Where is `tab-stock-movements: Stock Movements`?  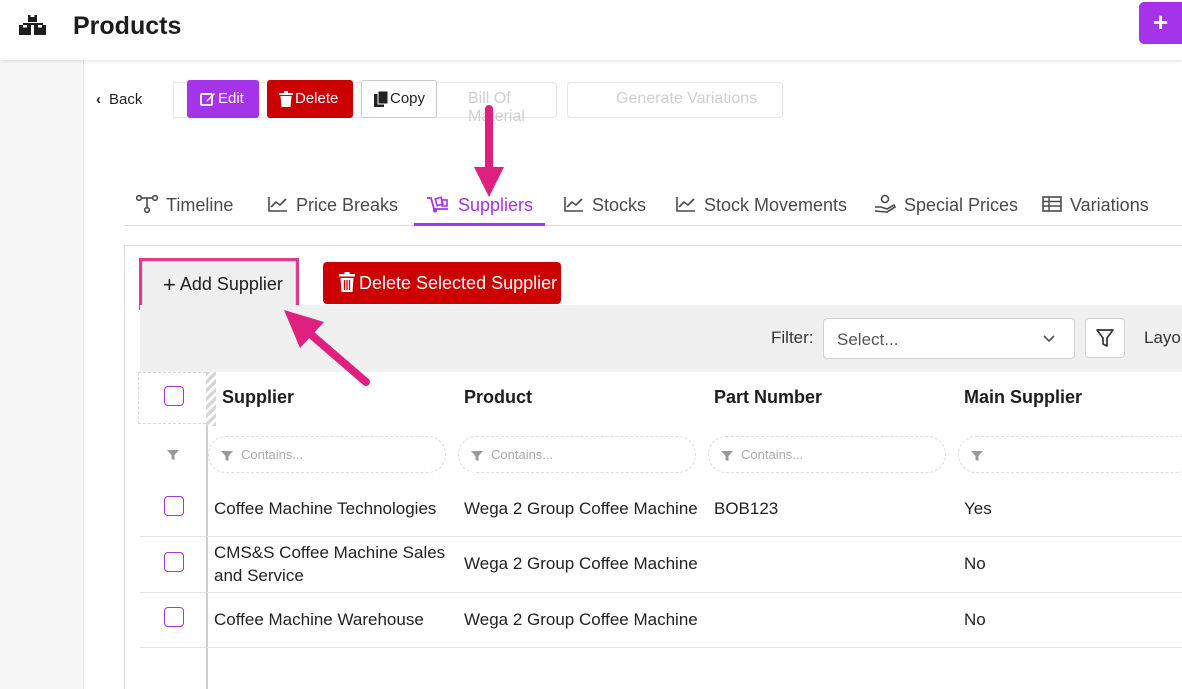 tab-stock-movements: Stock Movements is located at coordinates (761, 206).